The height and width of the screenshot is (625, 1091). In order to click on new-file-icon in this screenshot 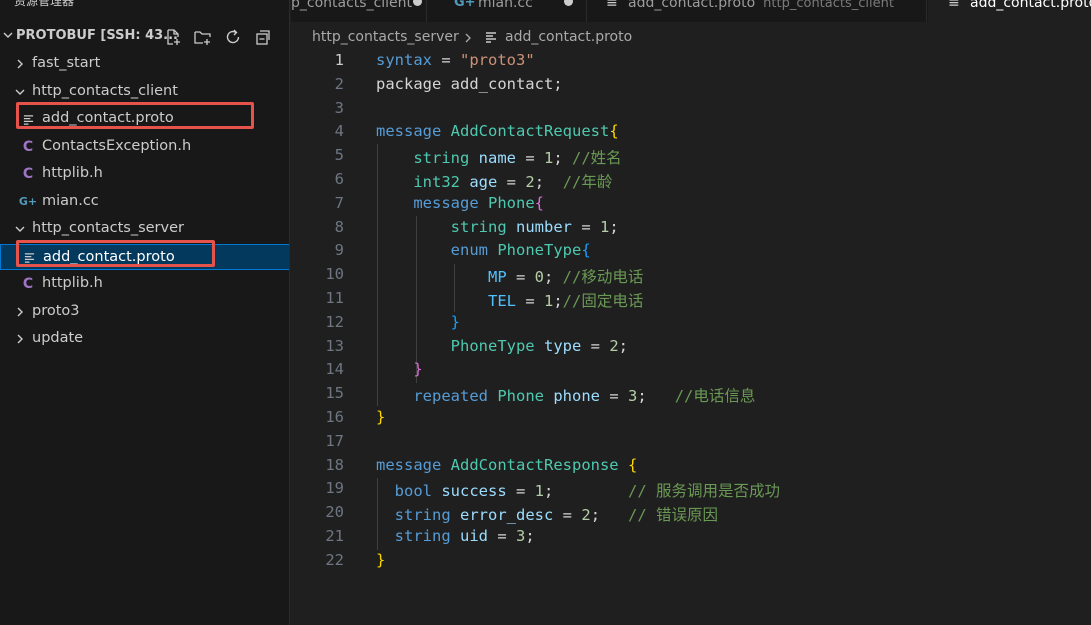, I will do `click(173, 37)`.